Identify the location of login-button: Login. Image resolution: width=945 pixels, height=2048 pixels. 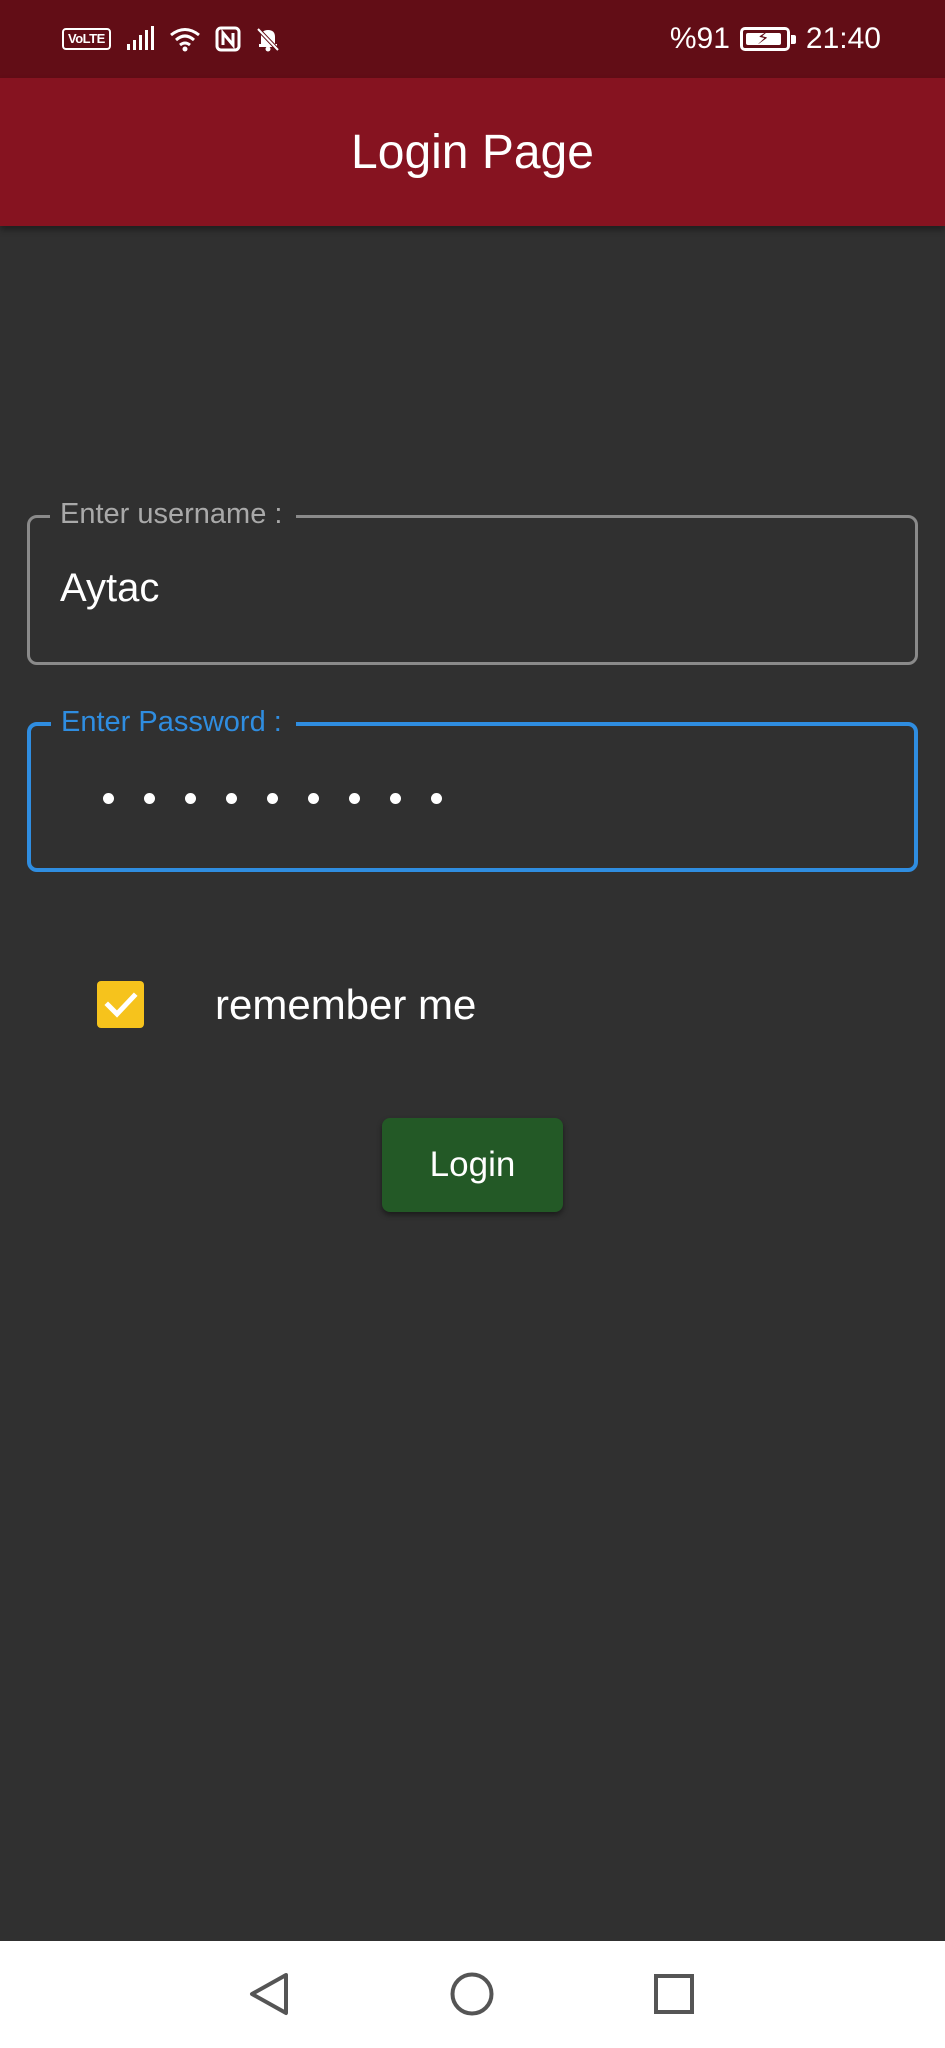
(472, 1165).